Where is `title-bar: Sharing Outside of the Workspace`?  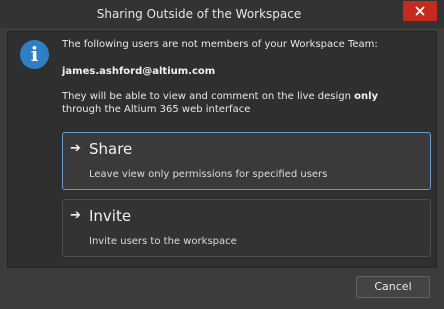 title-bar: Sharing Outside of the Workspace is located at coordinates (222, 14).